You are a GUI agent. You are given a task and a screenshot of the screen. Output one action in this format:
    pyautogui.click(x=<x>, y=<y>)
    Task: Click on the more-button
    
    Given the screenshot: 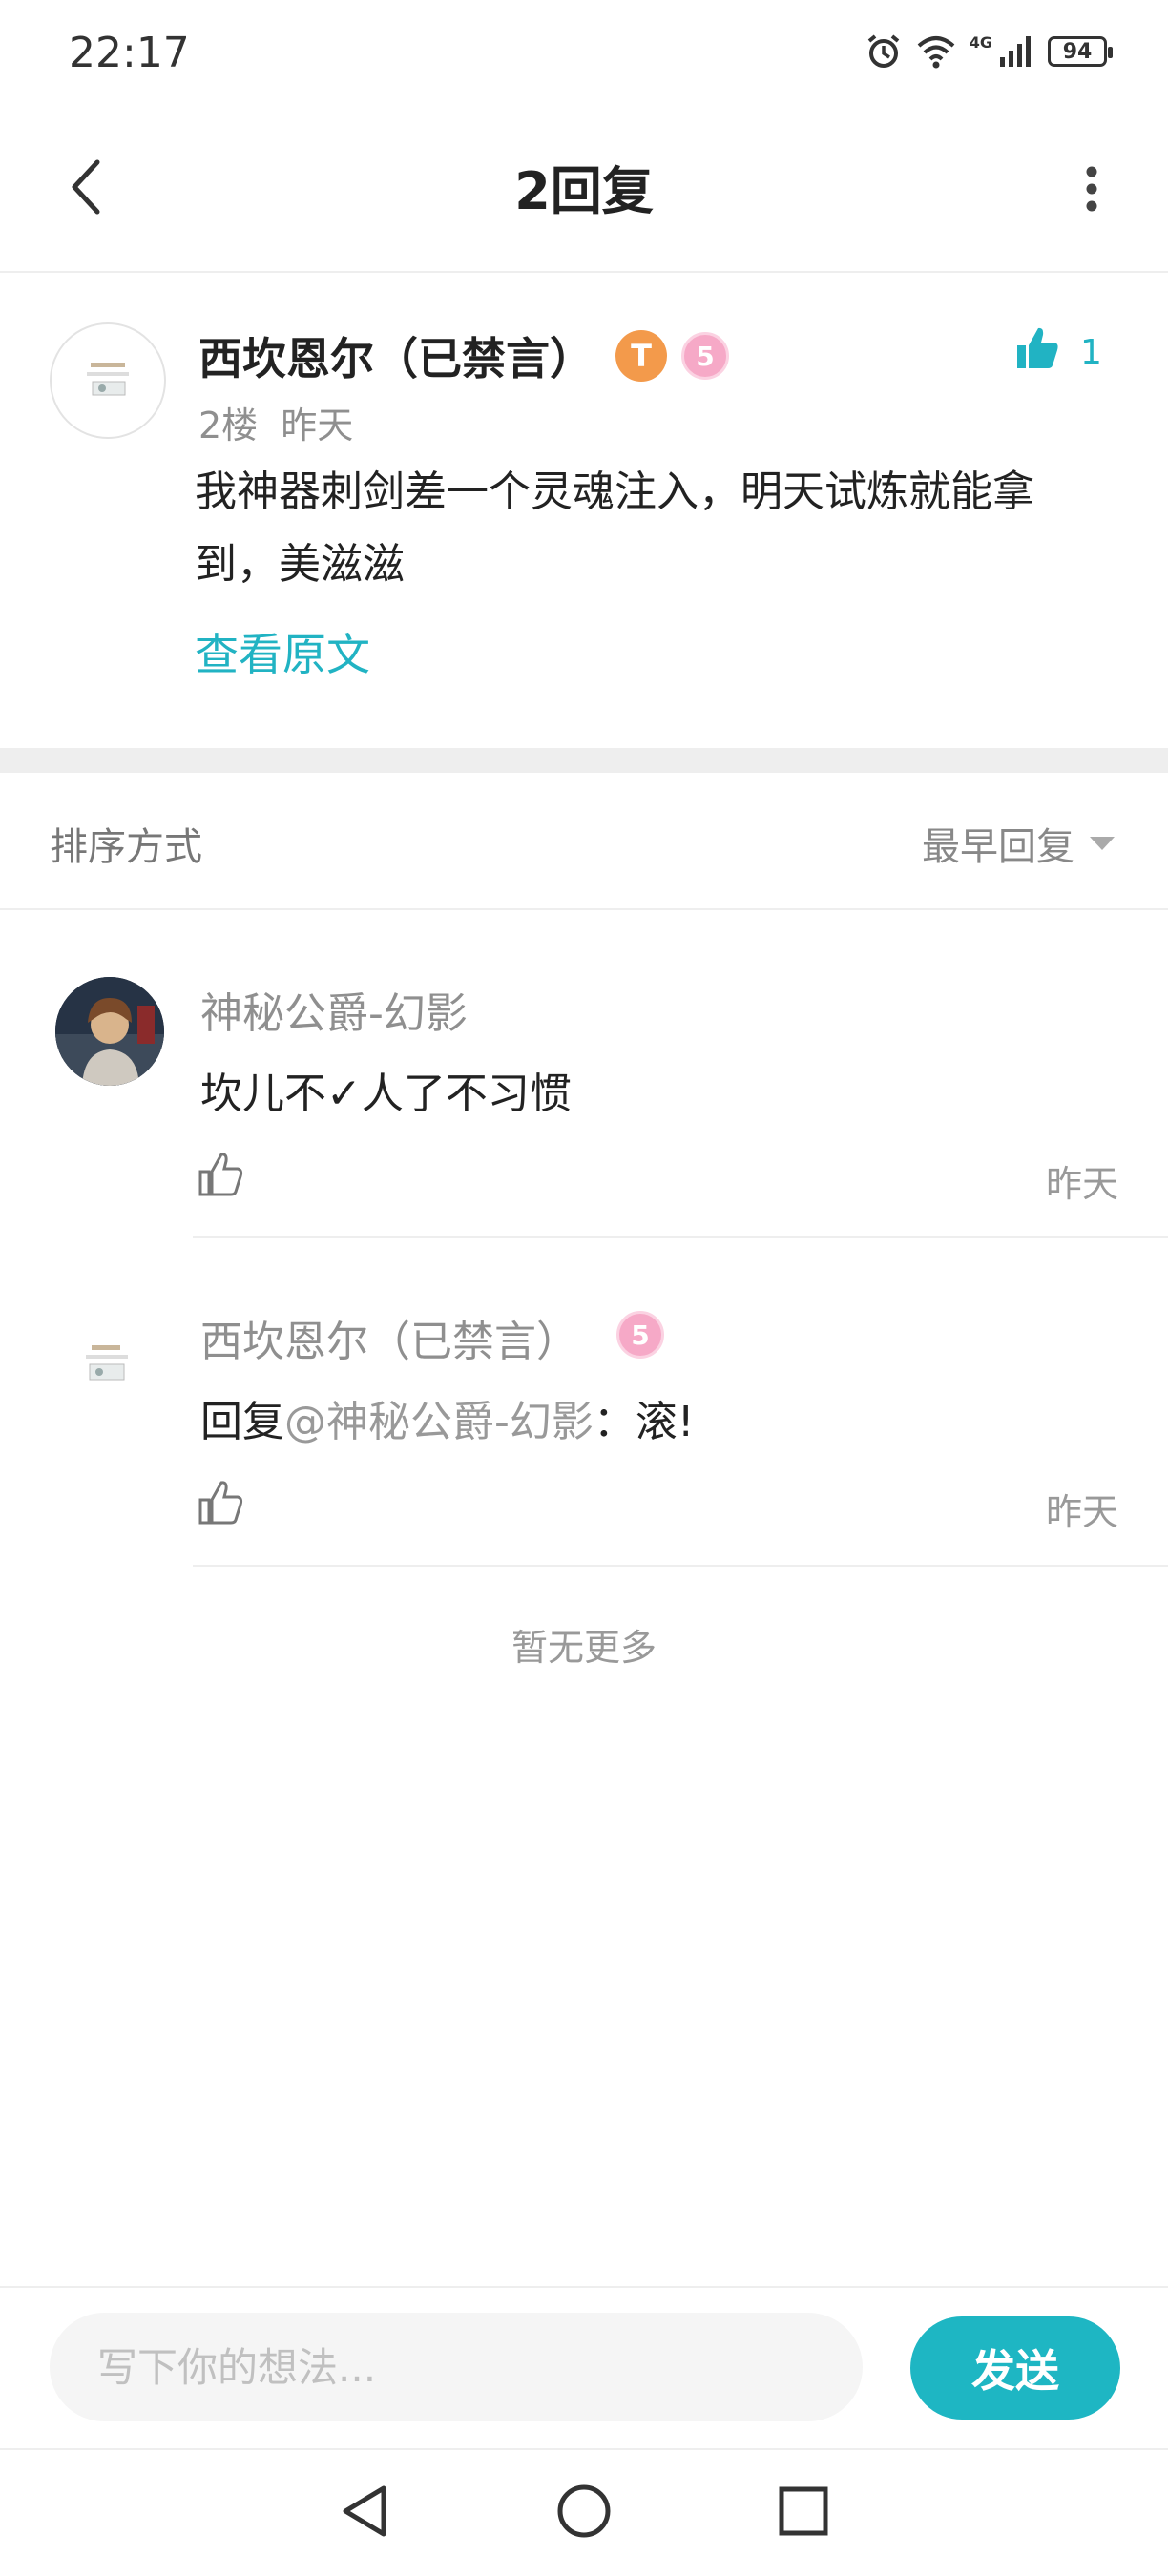 What is the action you would take?
    pyautogui.click(x=1091, y=191)
    